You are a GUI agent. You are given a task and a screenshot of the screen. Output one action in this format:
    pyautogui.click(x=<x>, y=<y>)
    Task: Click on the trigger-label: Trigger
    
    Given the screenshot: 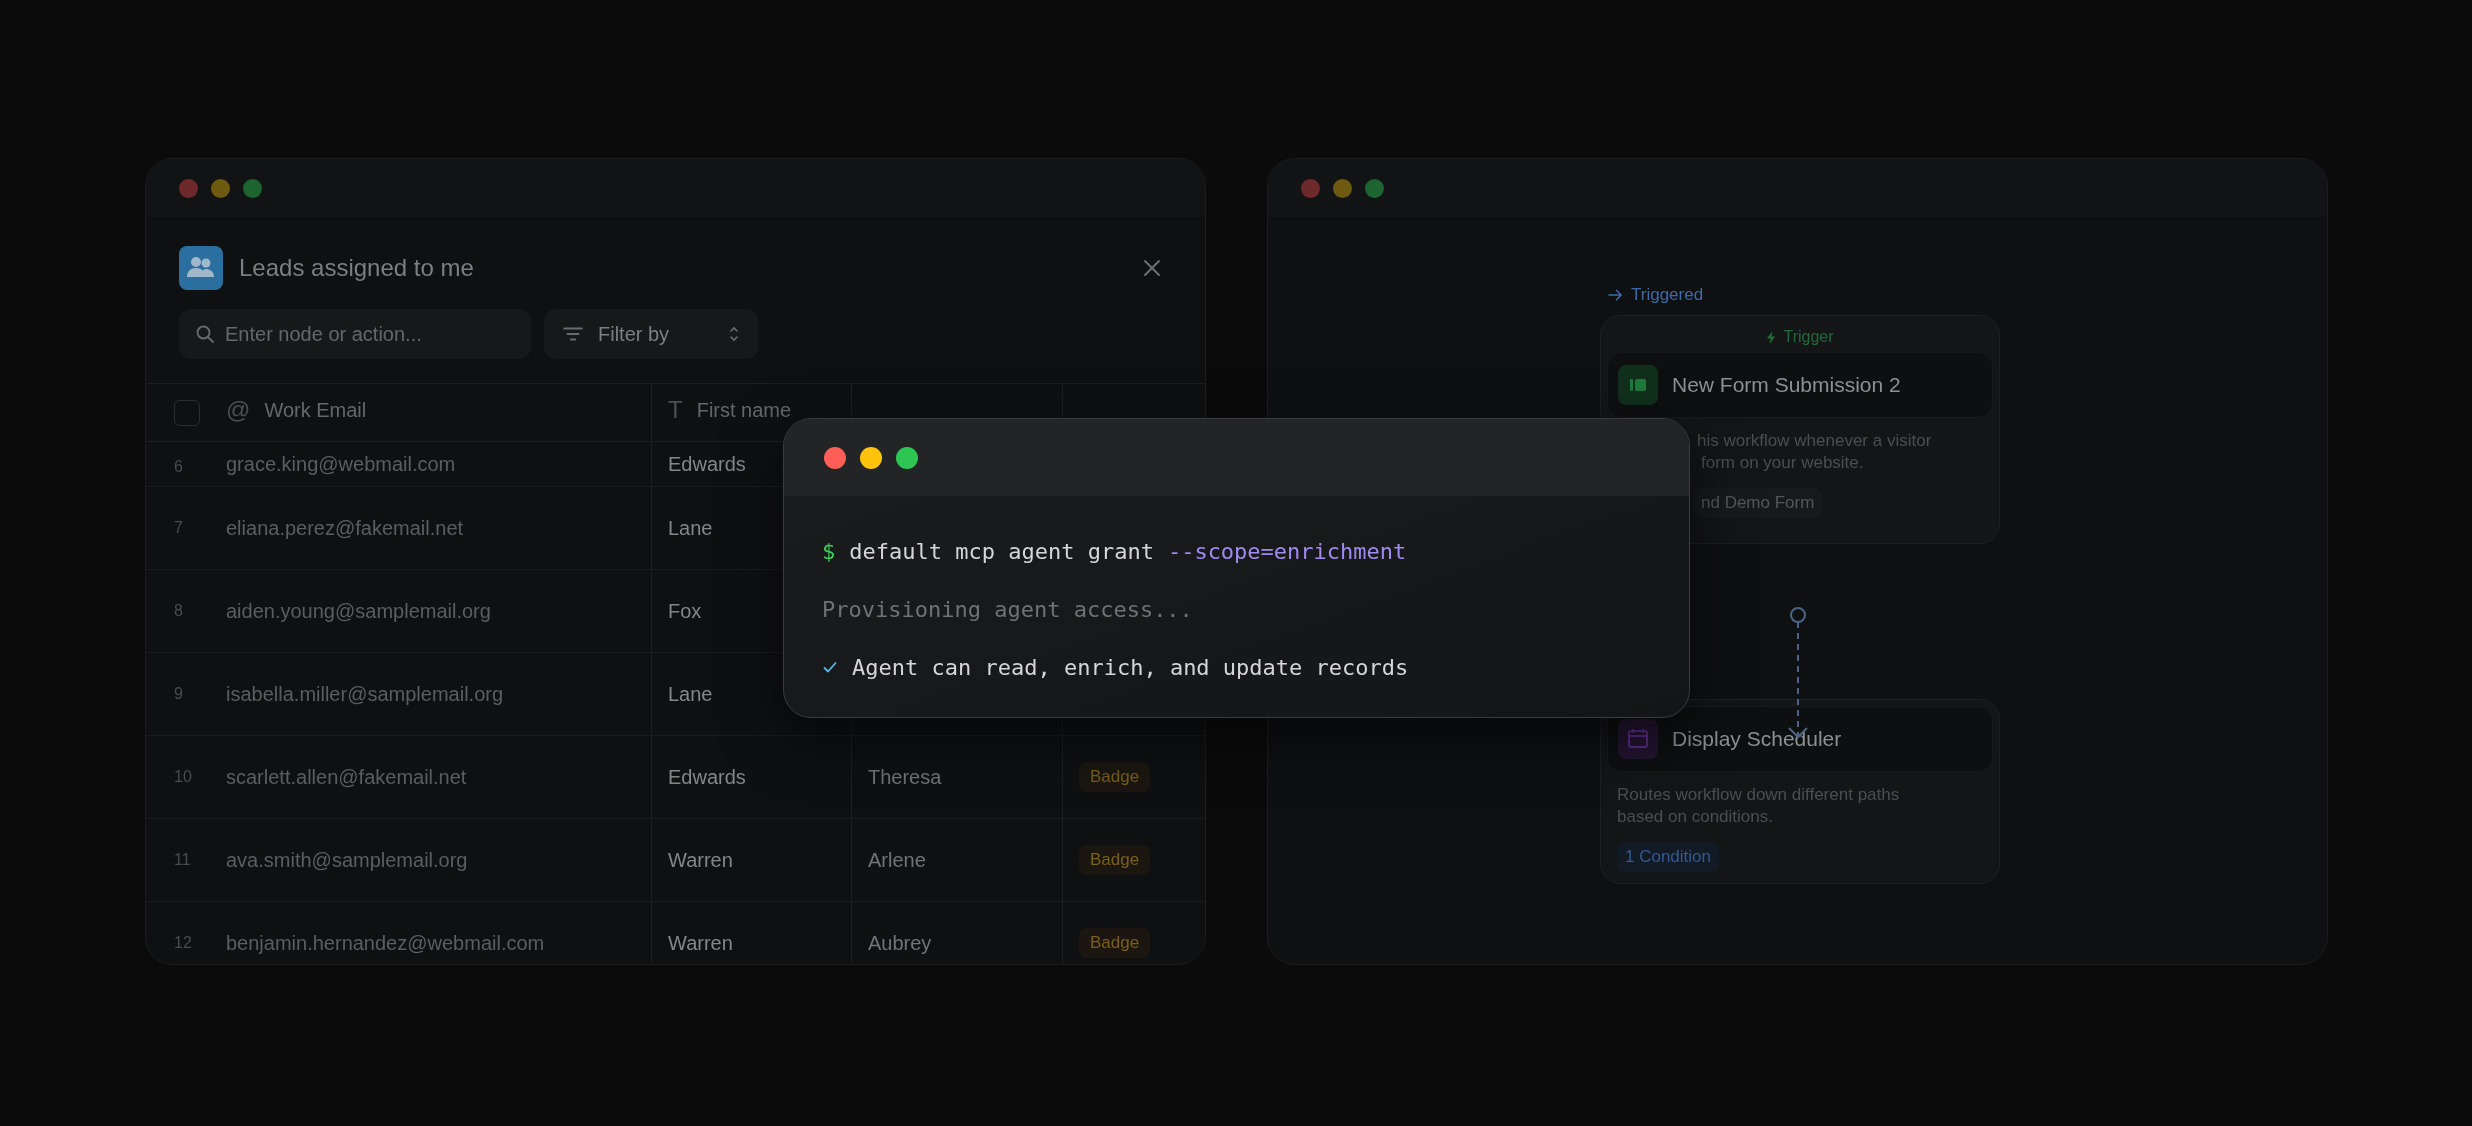 What is the action you would take?
    pyautogui.click(x=1800, y=337)
    